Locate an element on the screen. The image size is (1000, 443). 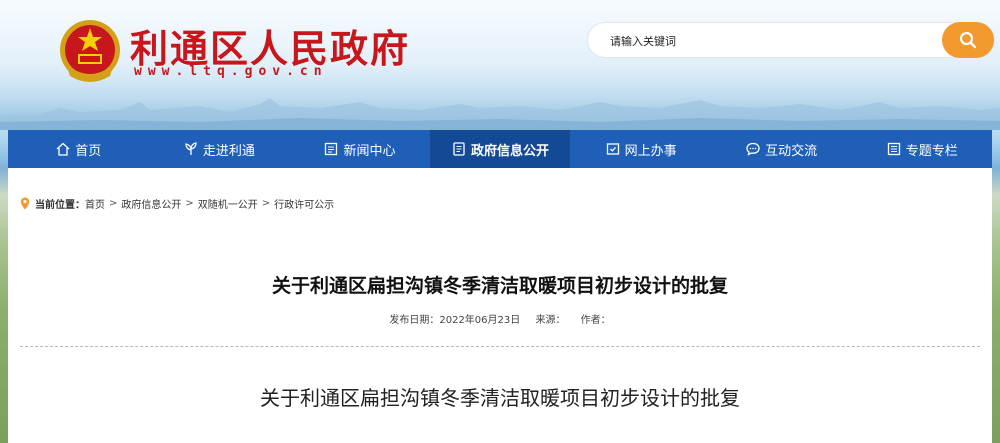
publish-date: 发布日期：2022年06月23日 is located at coordinates (455, 320).